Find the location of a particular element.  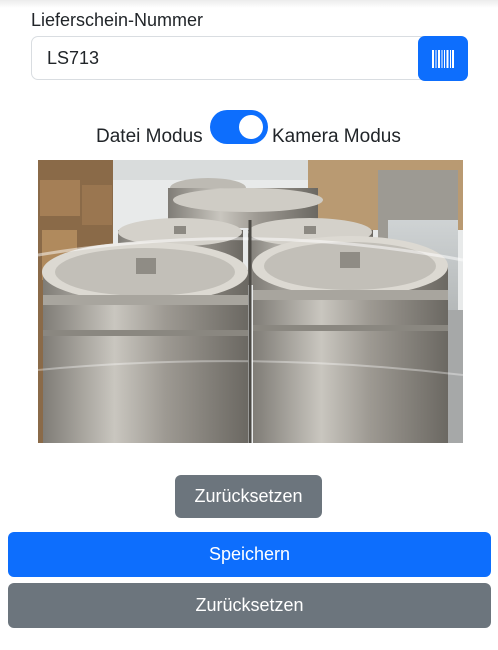

barcode-icon is located at coordinates (443, 58).